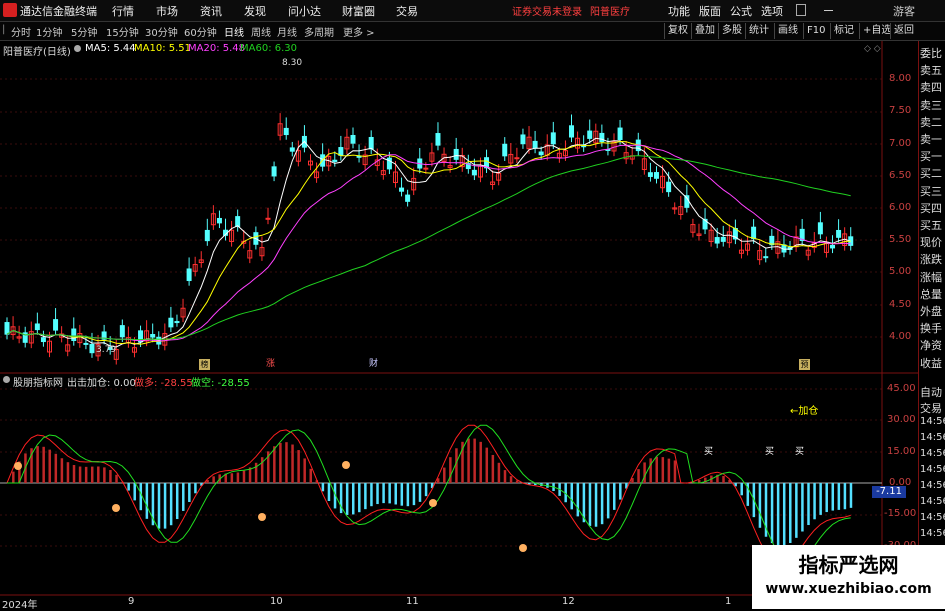 This screenshot has height=611, width=945. What do you see at coordinates (828, 10) in the screenshot?
I see `minimize-icon` at bounding box center [828, 10].